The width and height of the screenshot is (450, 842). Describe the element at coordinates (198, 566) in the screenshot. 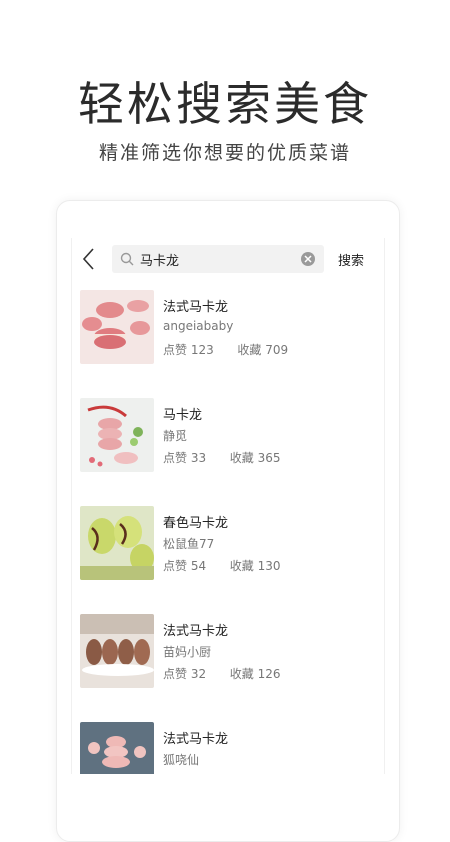

I see `likes-count: 54` at that location.